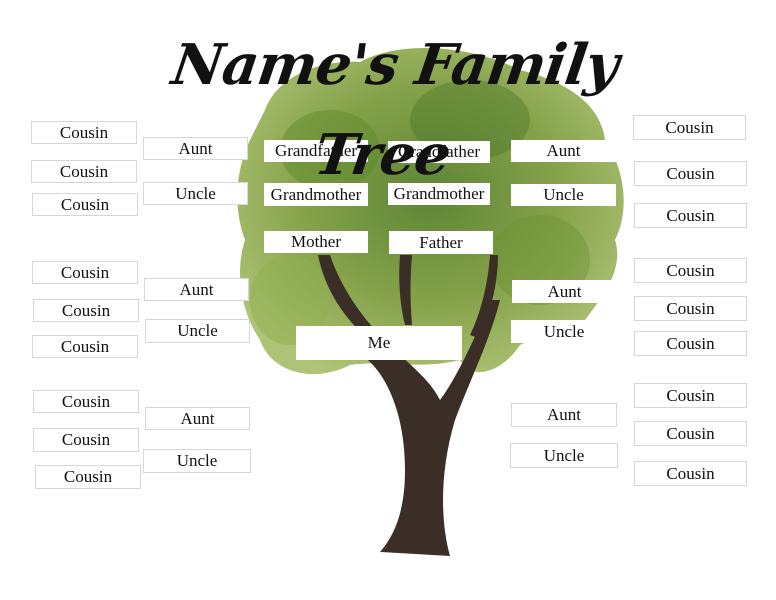 The image size is (776, 600). What do you see at coordinates (564, 415) in the screenshot?
I see `right-aunt-3: Aunt` at bounding box center [564, 415].